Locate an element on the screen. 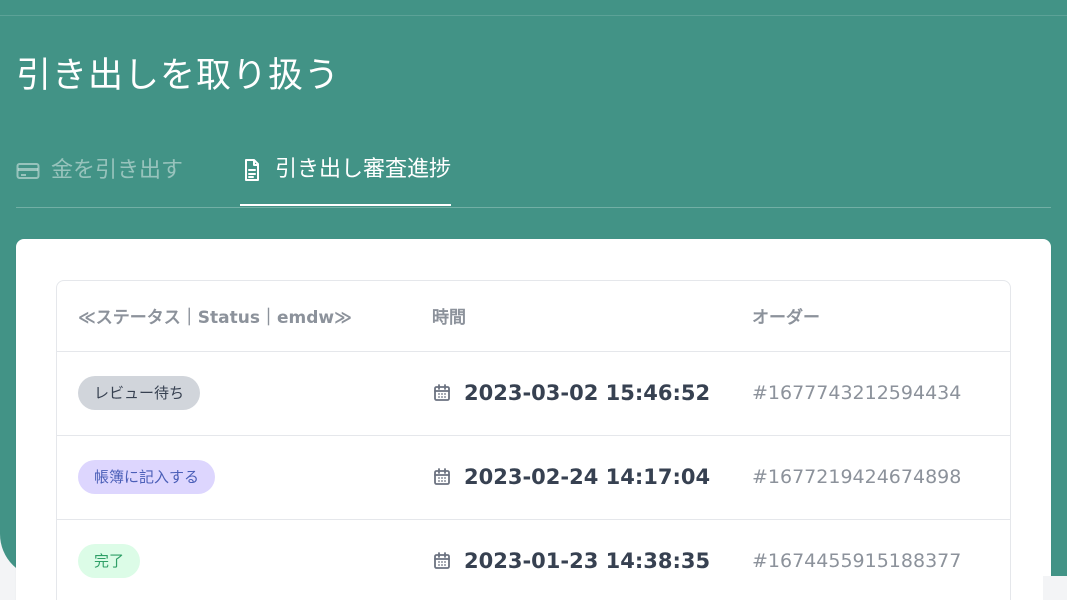  table-row: 完了 2023-01-23 14:38:35 #1674455915188377 is located at coordinates (533, 559).